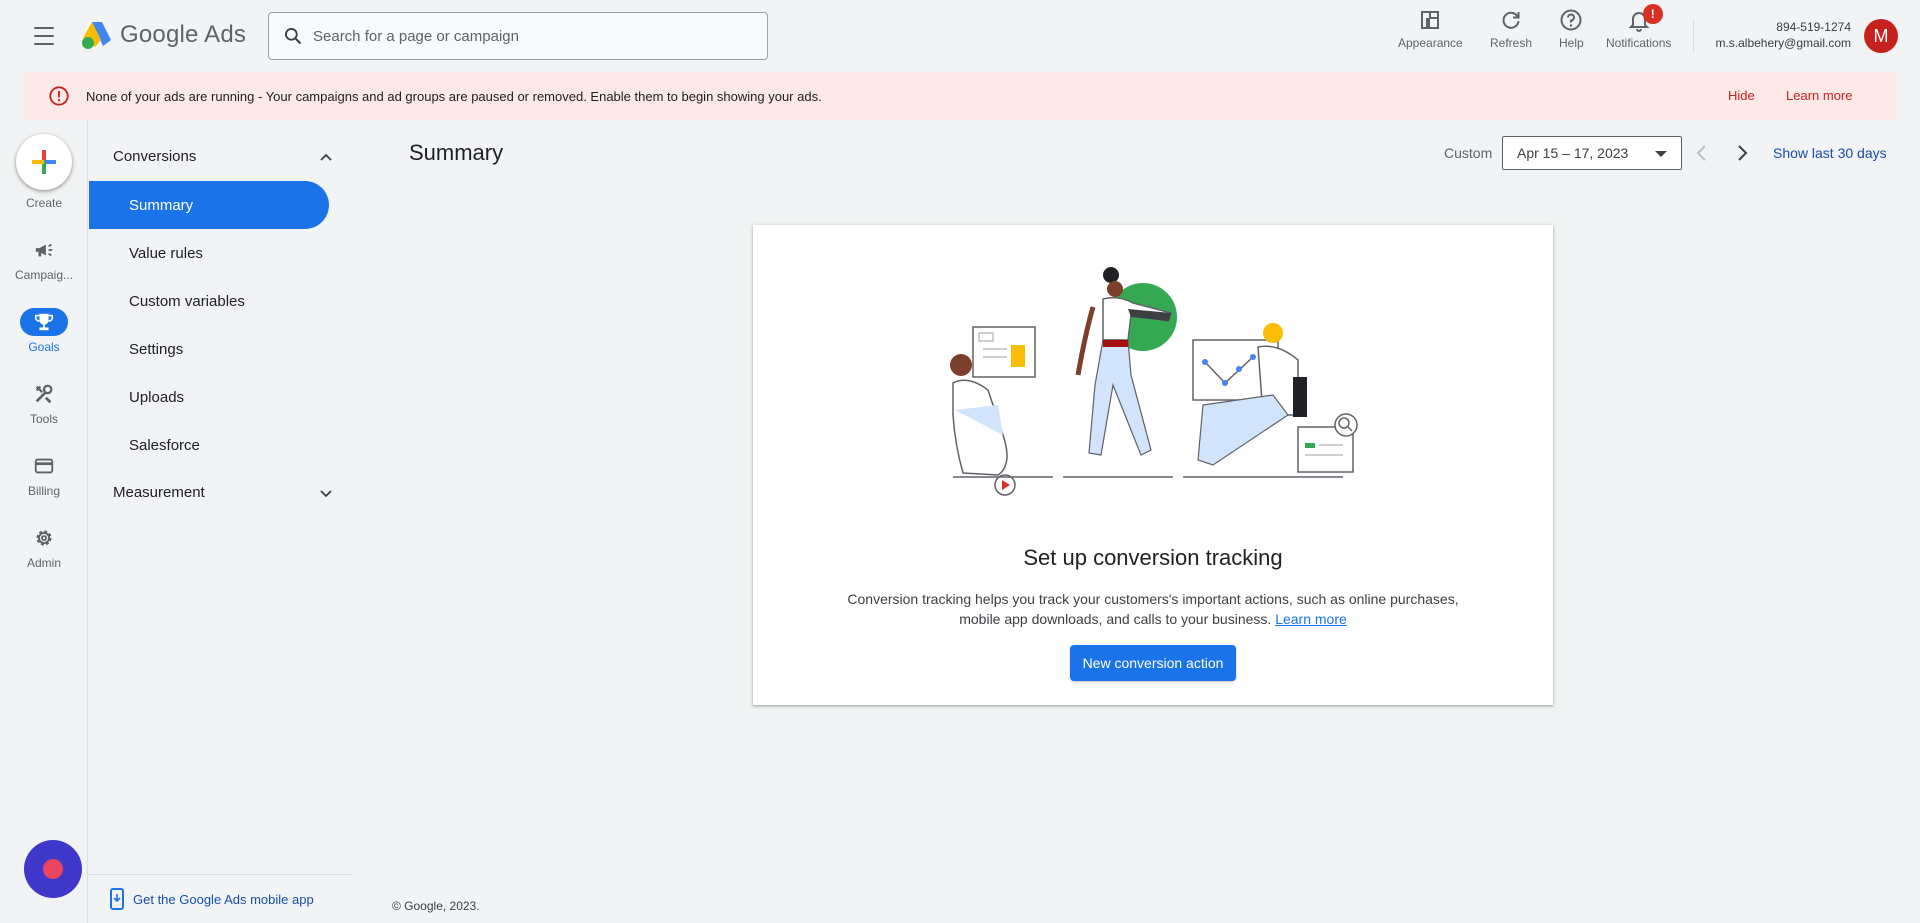 This screenshot has width=1920, height=923. What do you see at coordinates (1468, 153) in the screenshot?
I see `date-range-label: Custom` at bounding box center [1468, 153].